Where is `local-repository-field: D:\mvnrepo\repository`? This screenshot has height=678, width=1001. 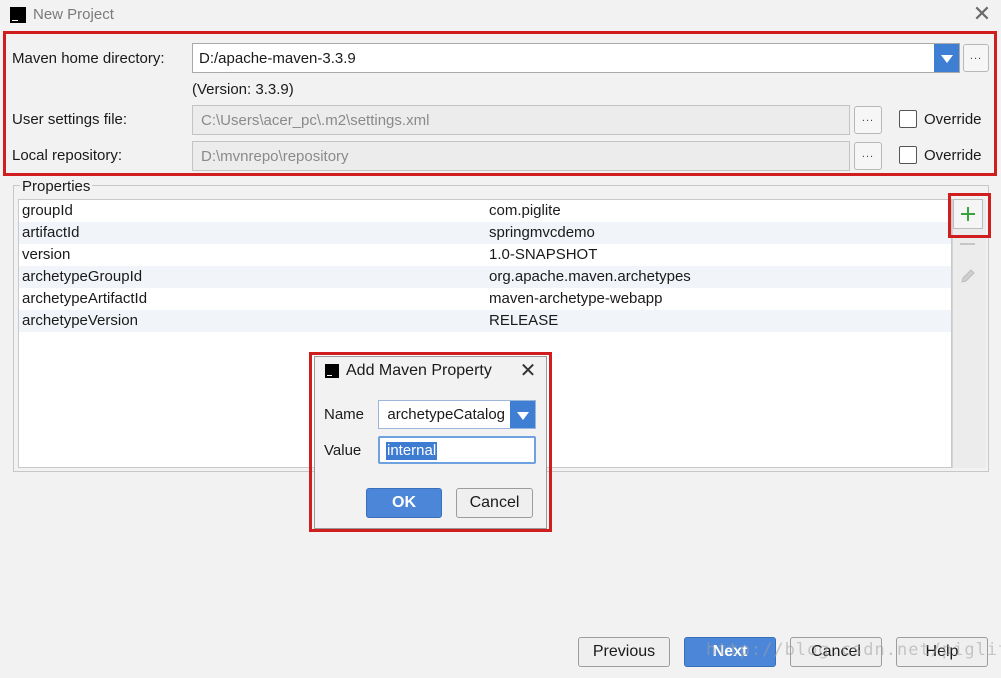
local-repository-field: D:\mvnrepo\repository is located at coordinates (521, 156).